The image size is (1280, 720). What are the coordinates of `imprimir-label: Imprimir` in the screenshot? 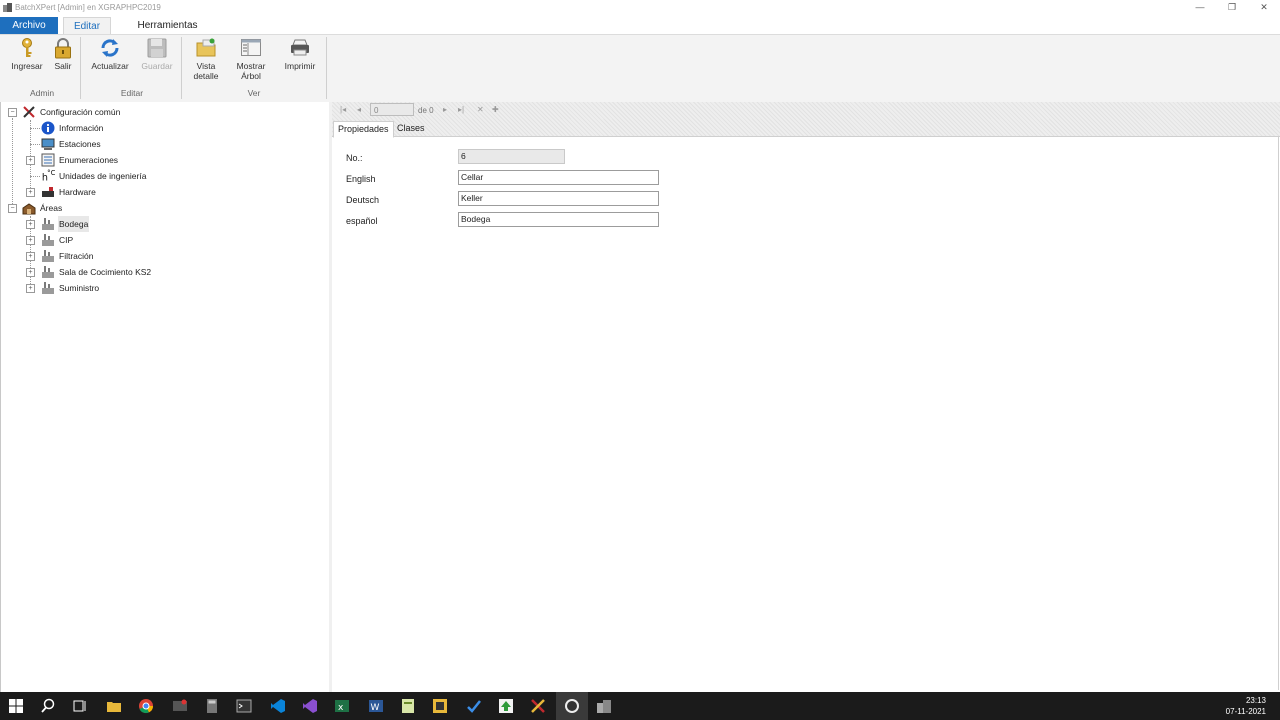 It's located at (300, 66).